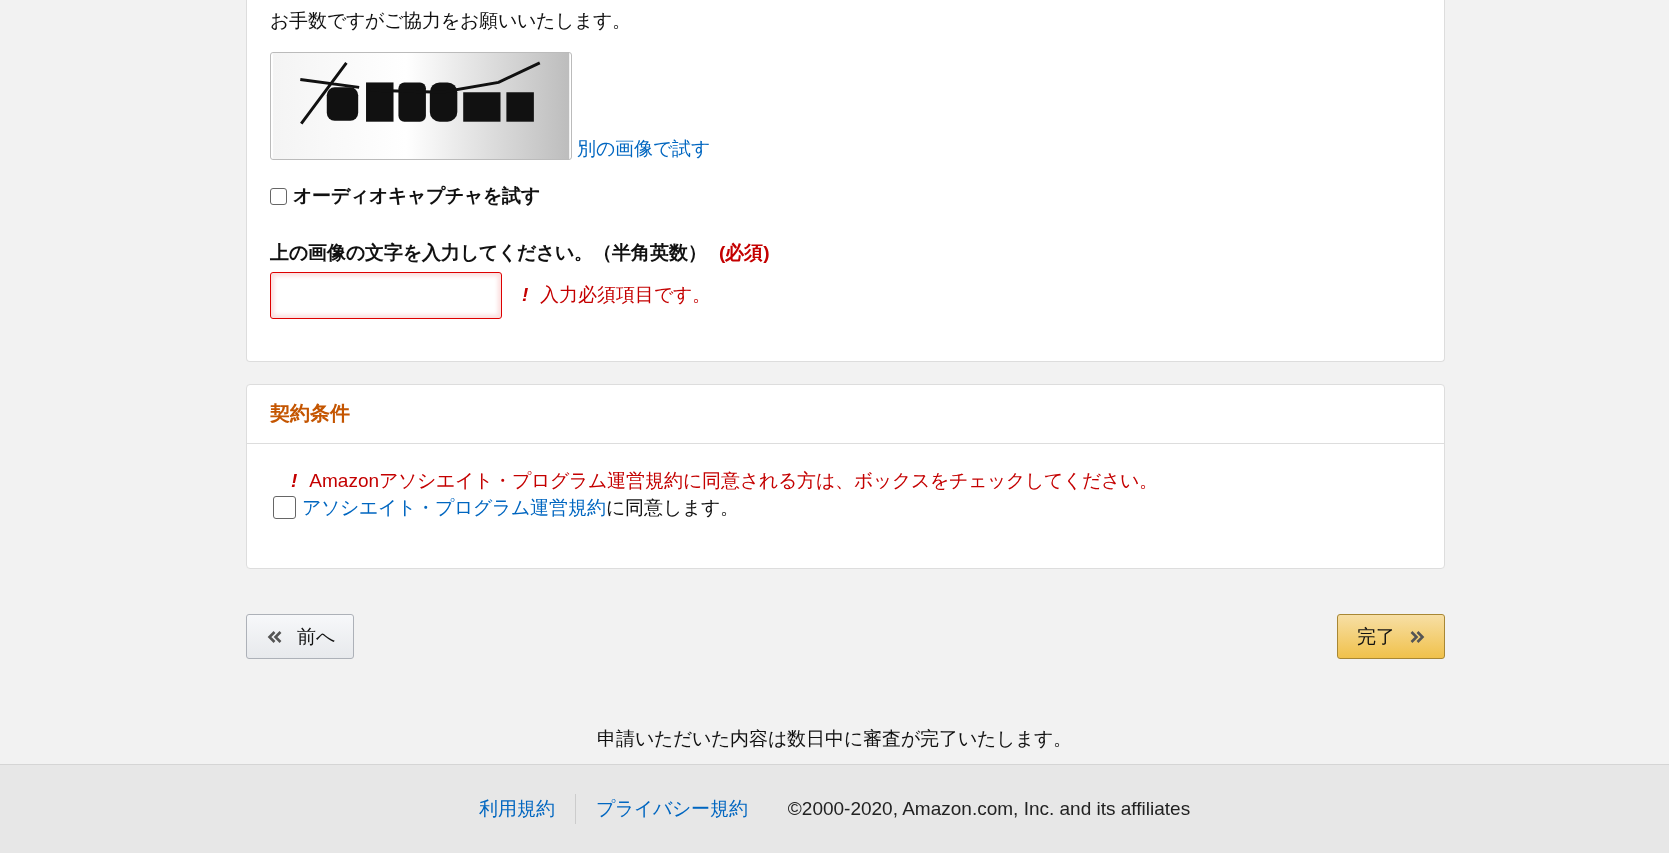 This screenshot has width=1669, height=853. I want to click on double-chevron-left-icon, so click(274, 636).